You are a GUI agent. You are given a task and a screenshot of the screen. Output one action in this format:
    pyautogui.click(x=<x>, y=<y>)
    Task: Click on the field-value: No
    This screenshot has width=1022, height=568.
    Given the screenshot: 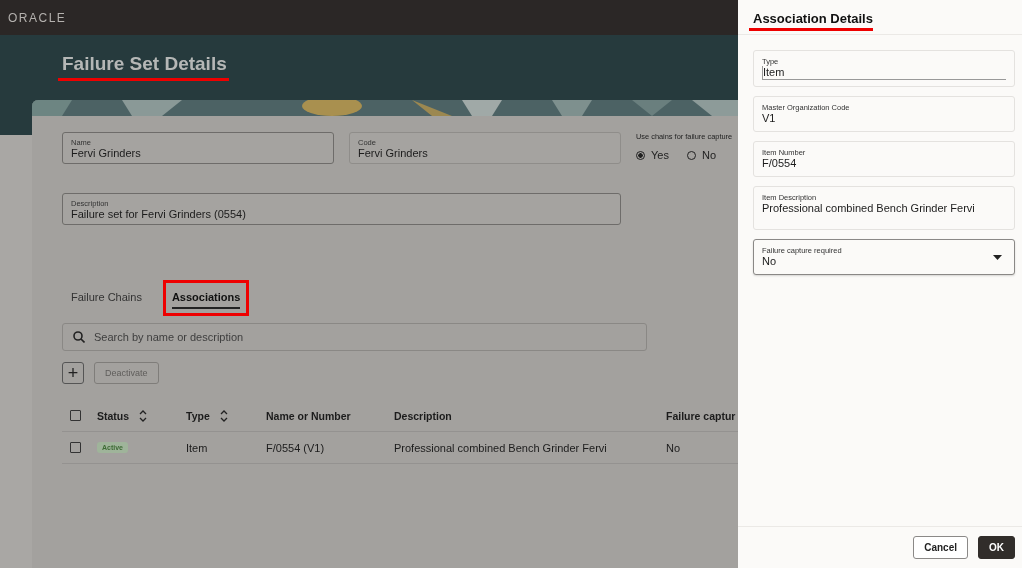 What is the action you would take?
    pyautogui.click(x=770, y=261)
    